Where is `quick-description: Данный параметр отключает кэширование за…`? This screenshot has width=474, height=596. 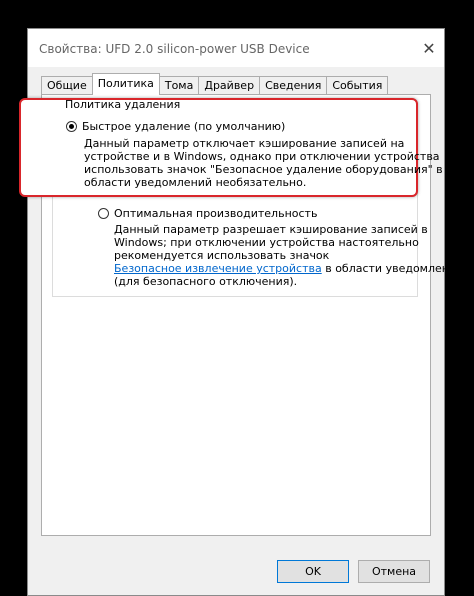
quick-description: Данный параметр отключает кэширование за… is located at coordinates (263, 163).